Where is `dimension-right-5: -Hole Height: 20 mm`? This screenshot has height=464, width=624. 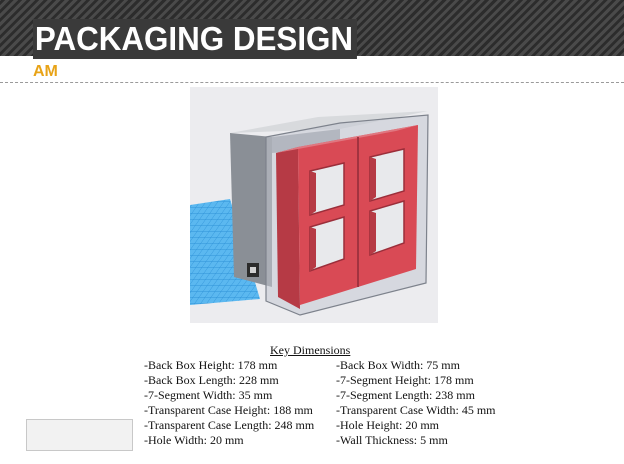 dimension-right-5: -Hole Height: 20 mm is located at coordinates (387, 425).